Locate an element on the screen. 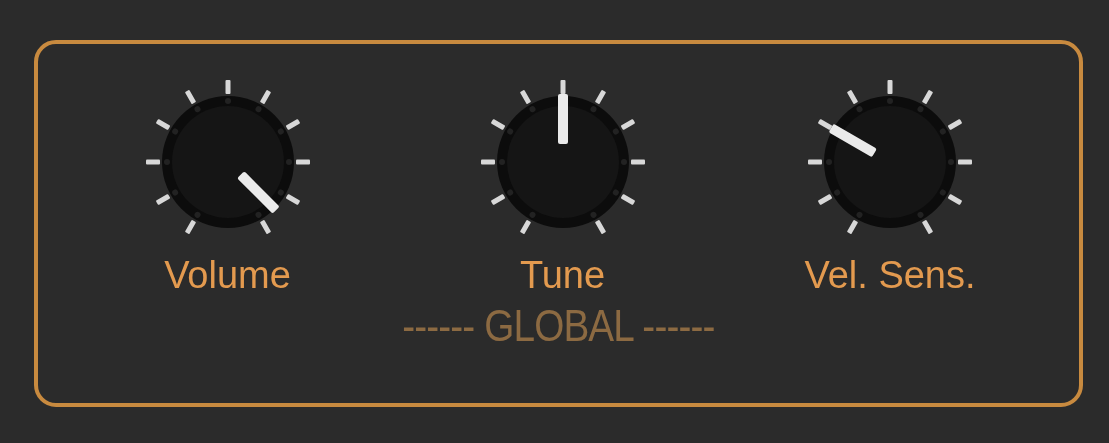 This screenshot has height=443, width=1109. knob-label: Volume is located at coordinates (227, 275).